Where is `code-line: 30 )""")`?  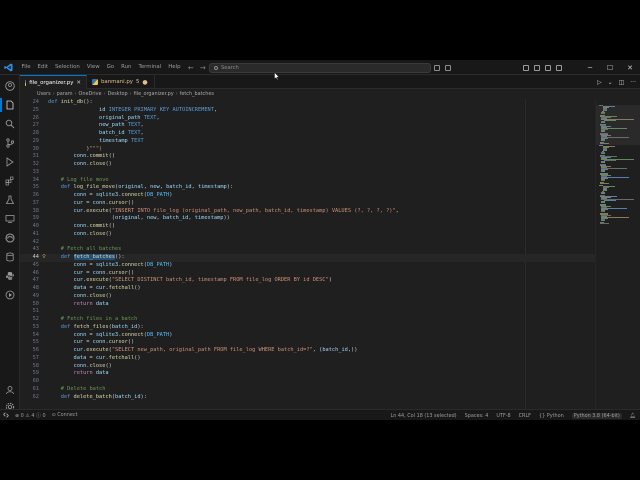
code-line: 30 )""") is located at coordinates (307, 150).